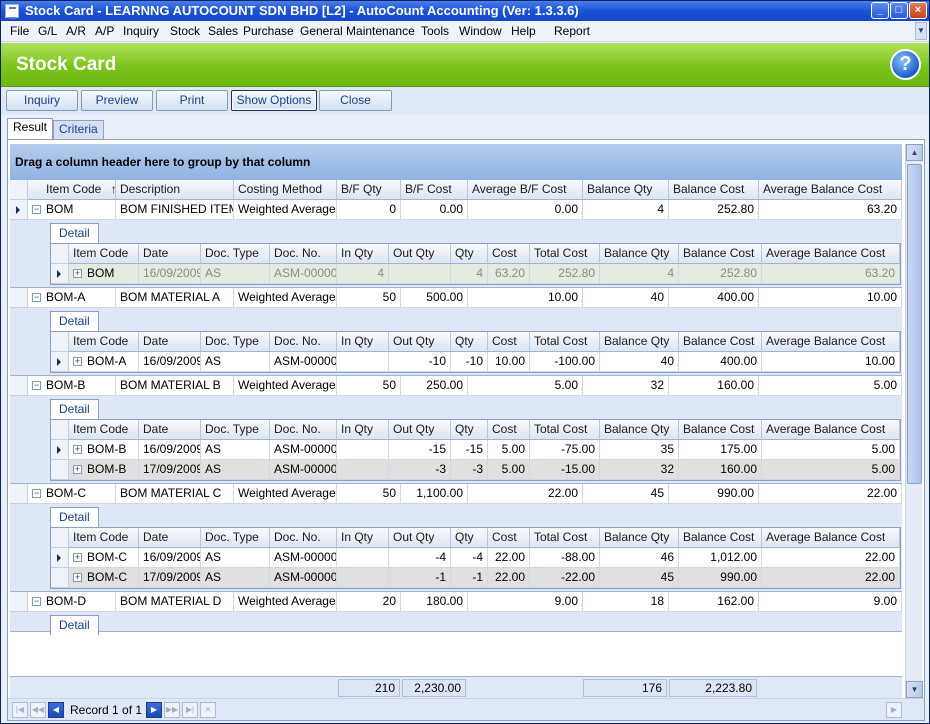  Describe the element at coordinates (38, 710) in the screenshot. I see `prev-page-icon: ◀◀` at that location.